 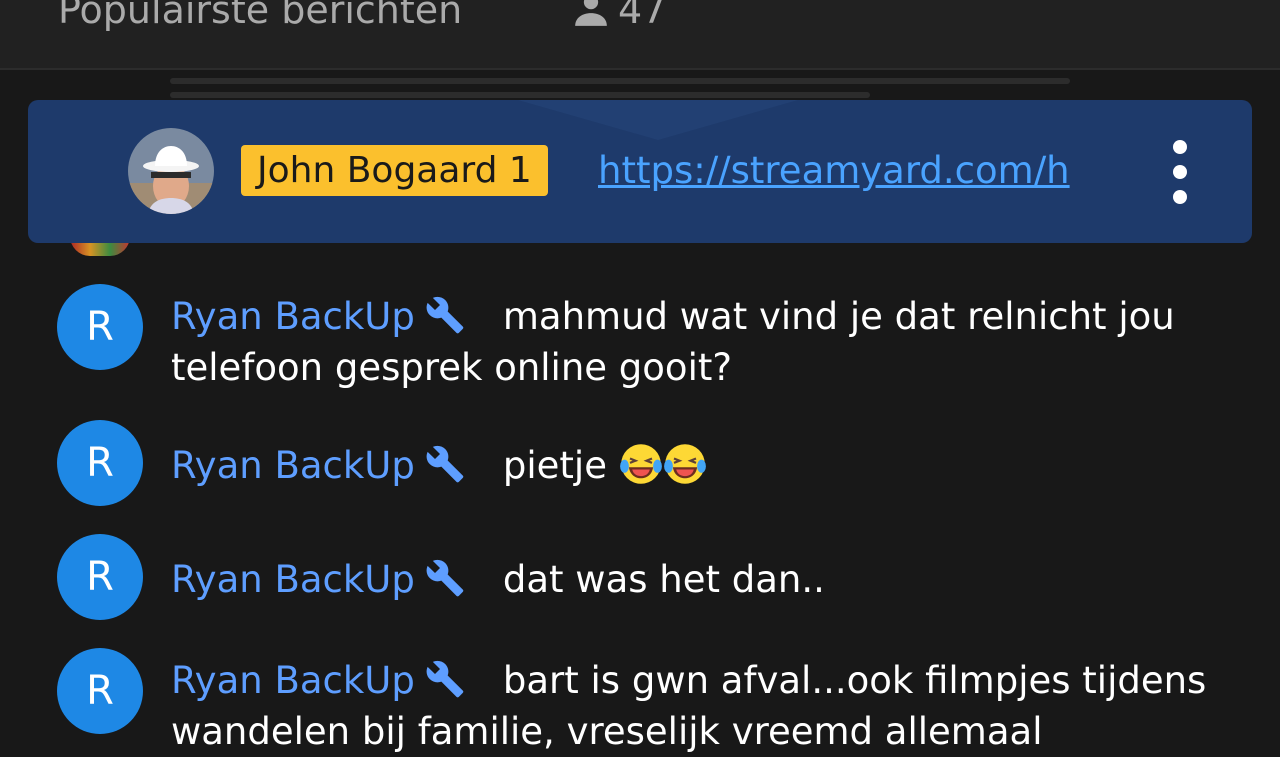 I want to click on avatar, so click(x=171, y=171).